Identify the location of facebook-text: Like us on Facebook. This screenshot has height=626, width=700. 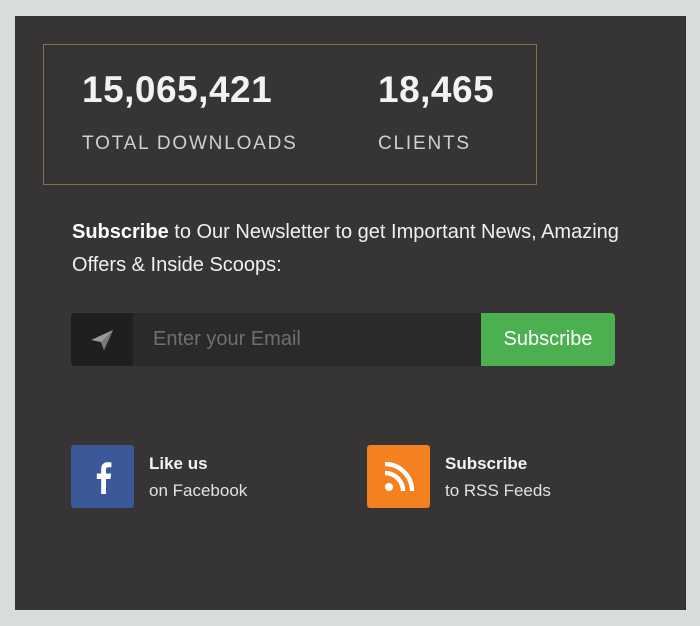
(198, 477).